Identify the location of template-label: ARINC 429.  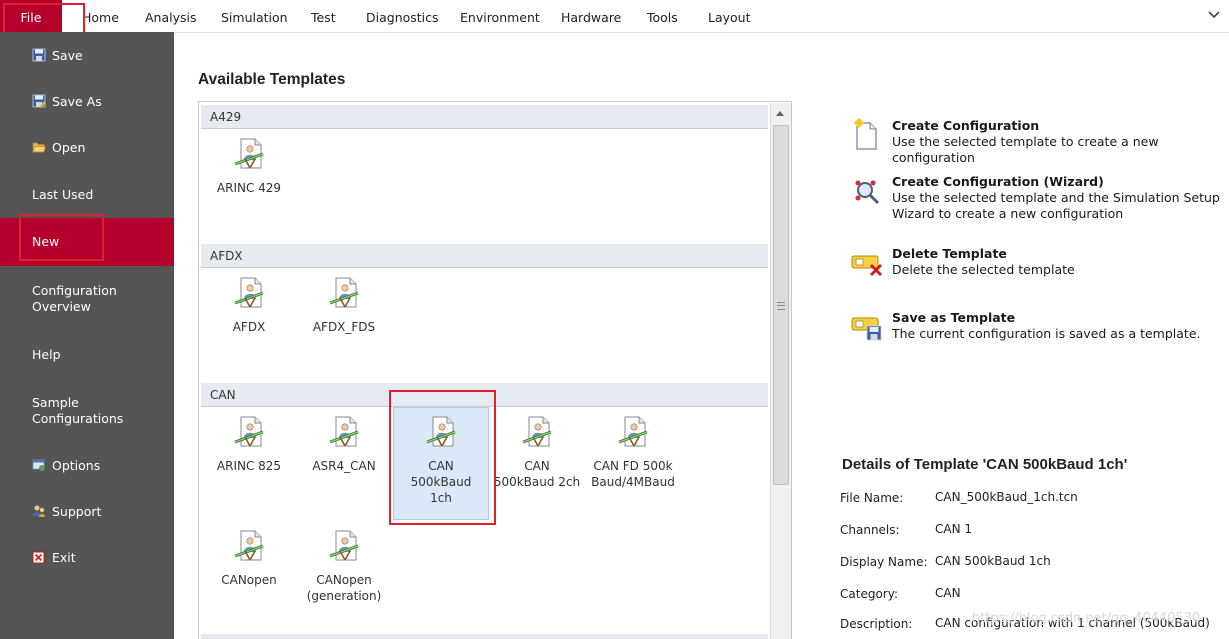
(249, 188).